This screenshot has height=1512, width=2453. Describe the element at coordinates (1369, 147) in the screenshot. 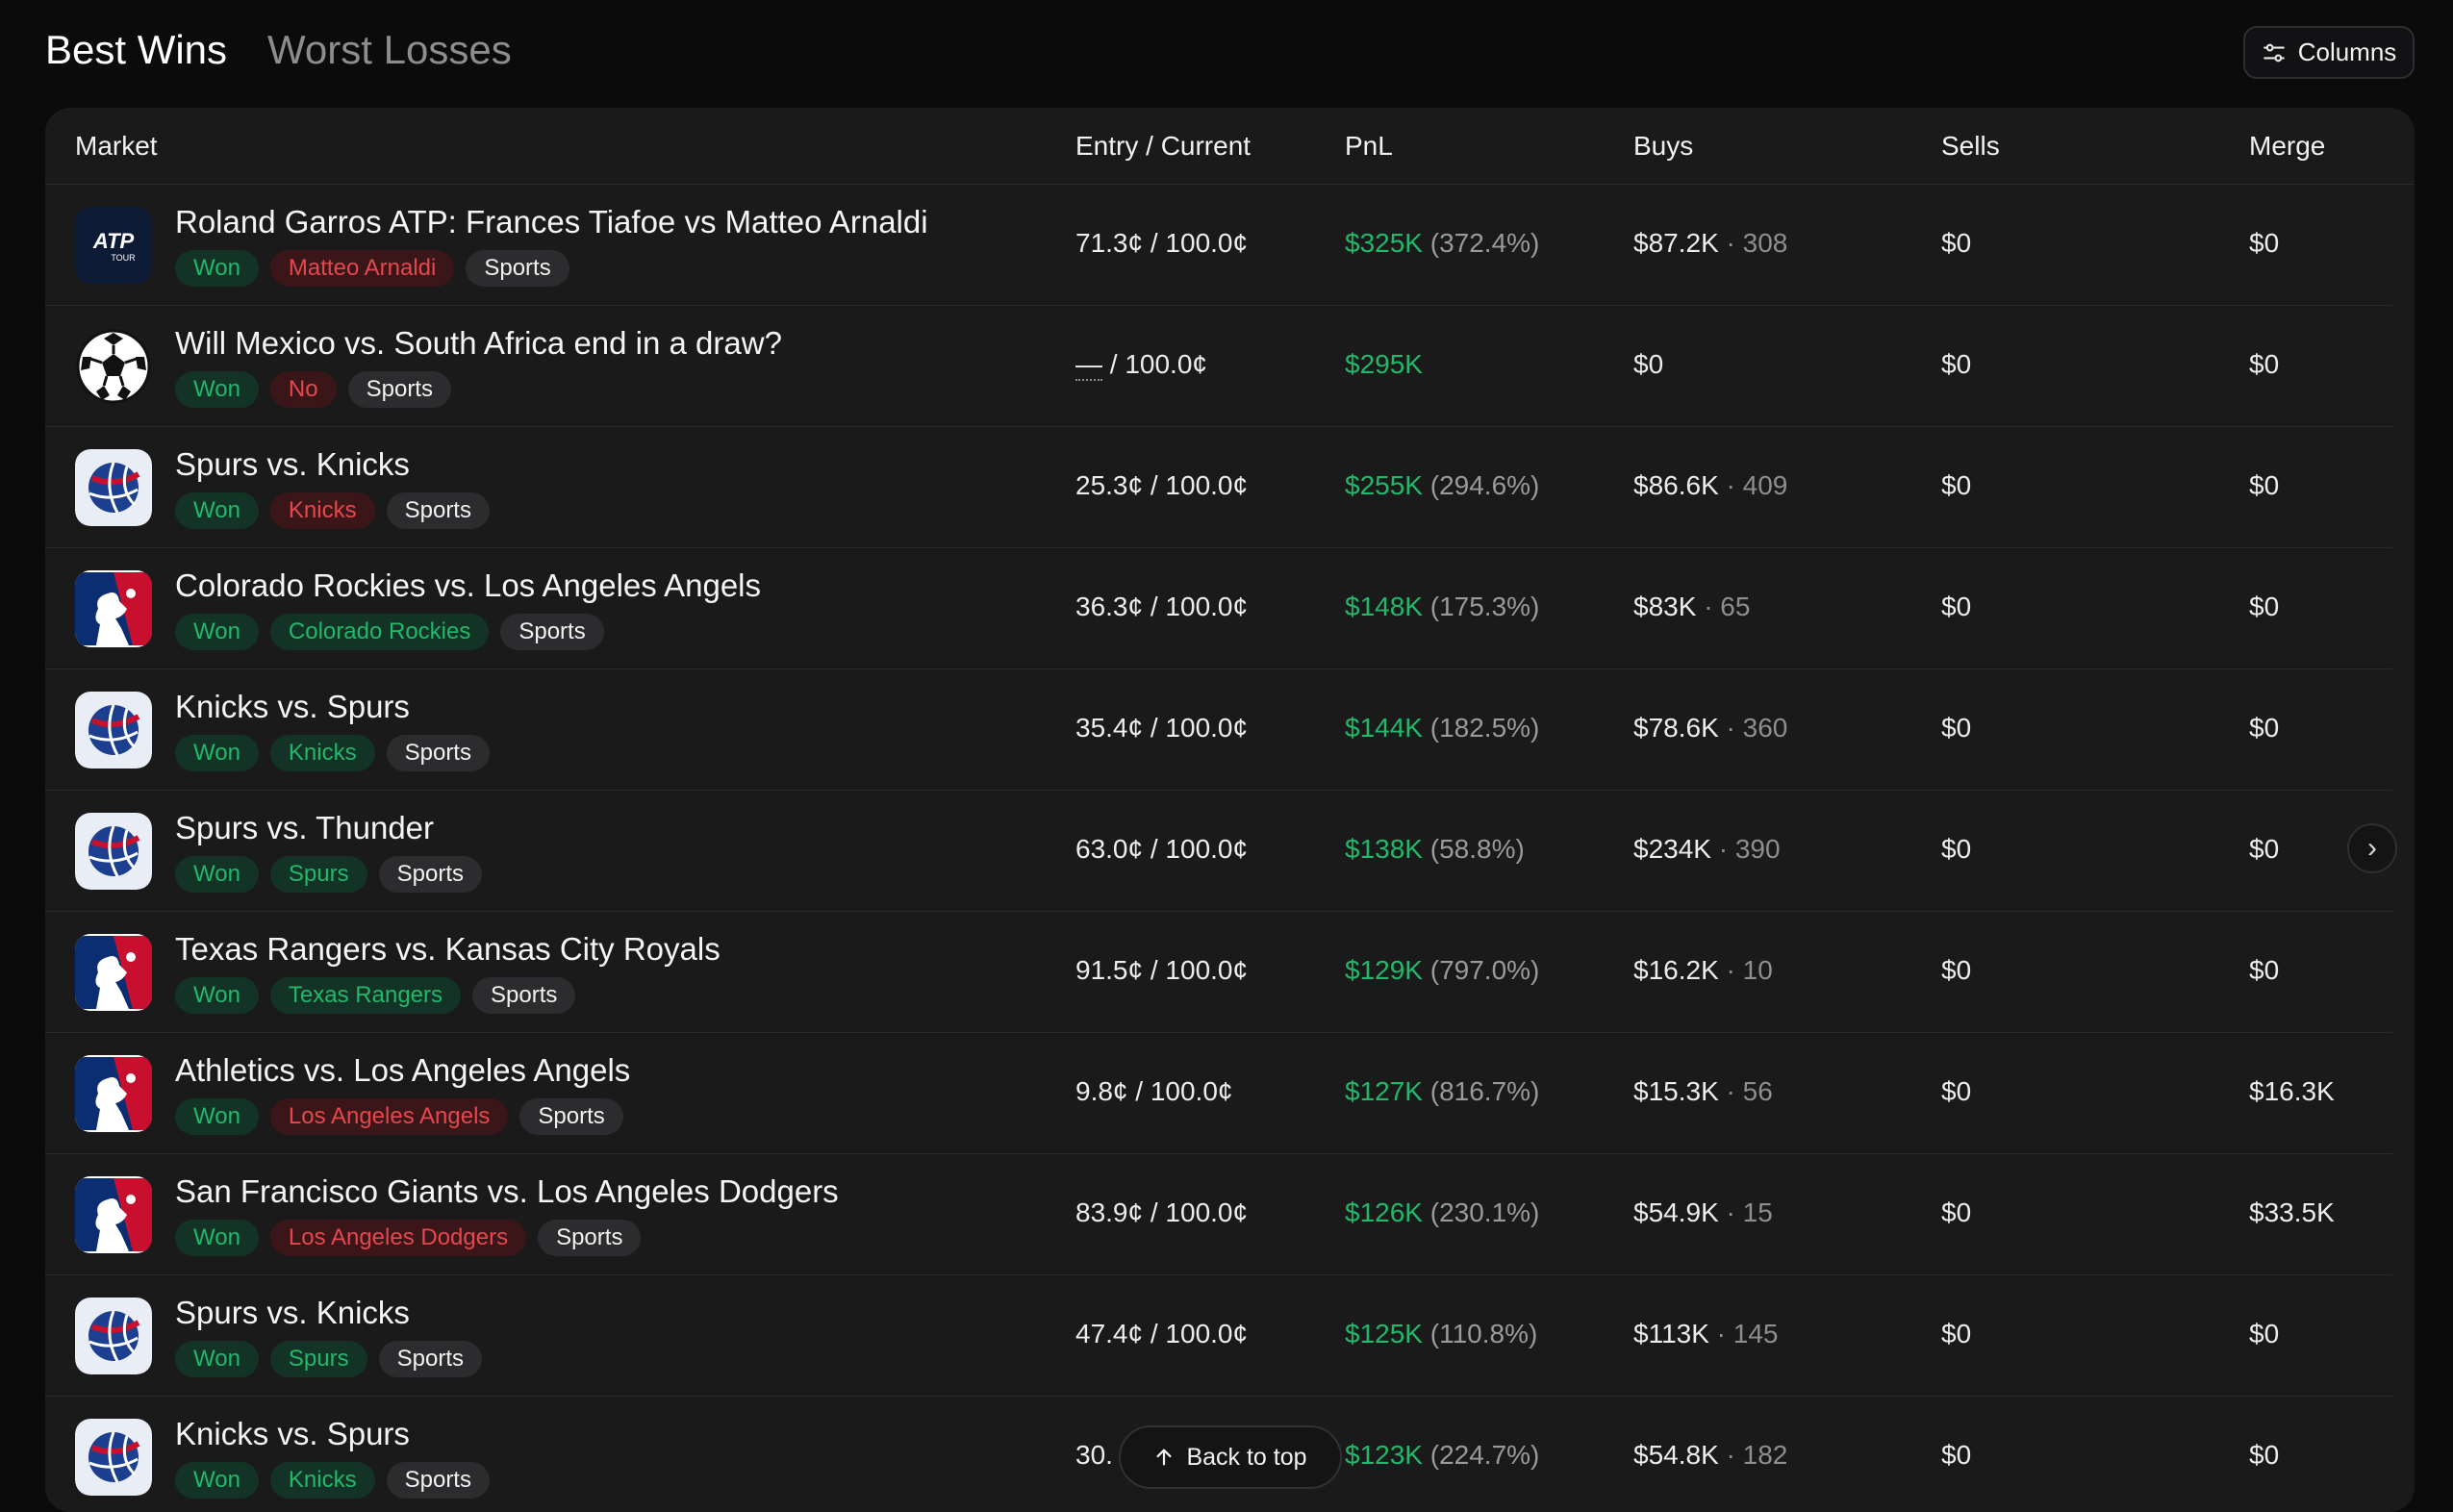

I see `header-pnl: PnL` at that location.